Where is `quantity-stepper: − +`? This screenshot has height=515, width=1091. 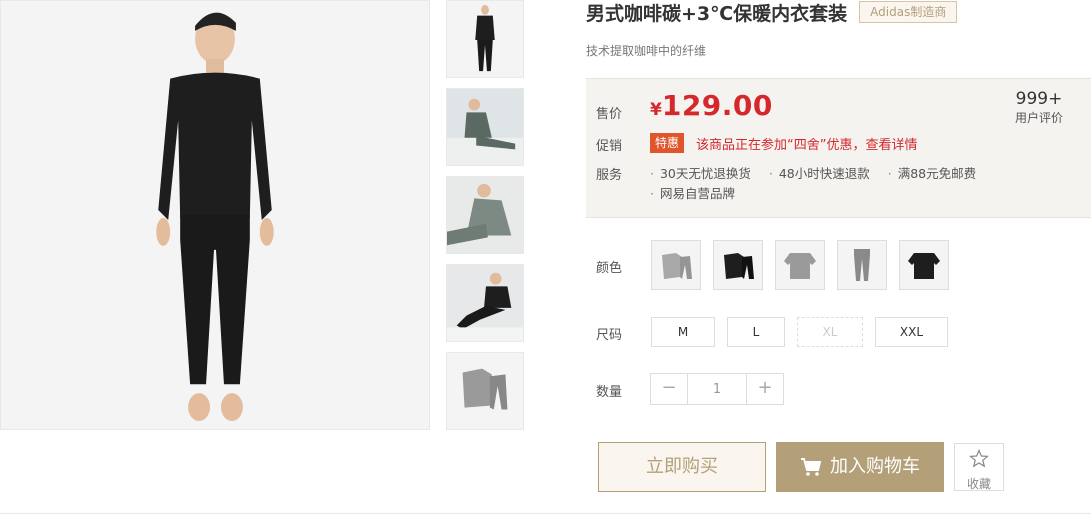
quantity-stepper: − + is located at coordinates (717, 389).